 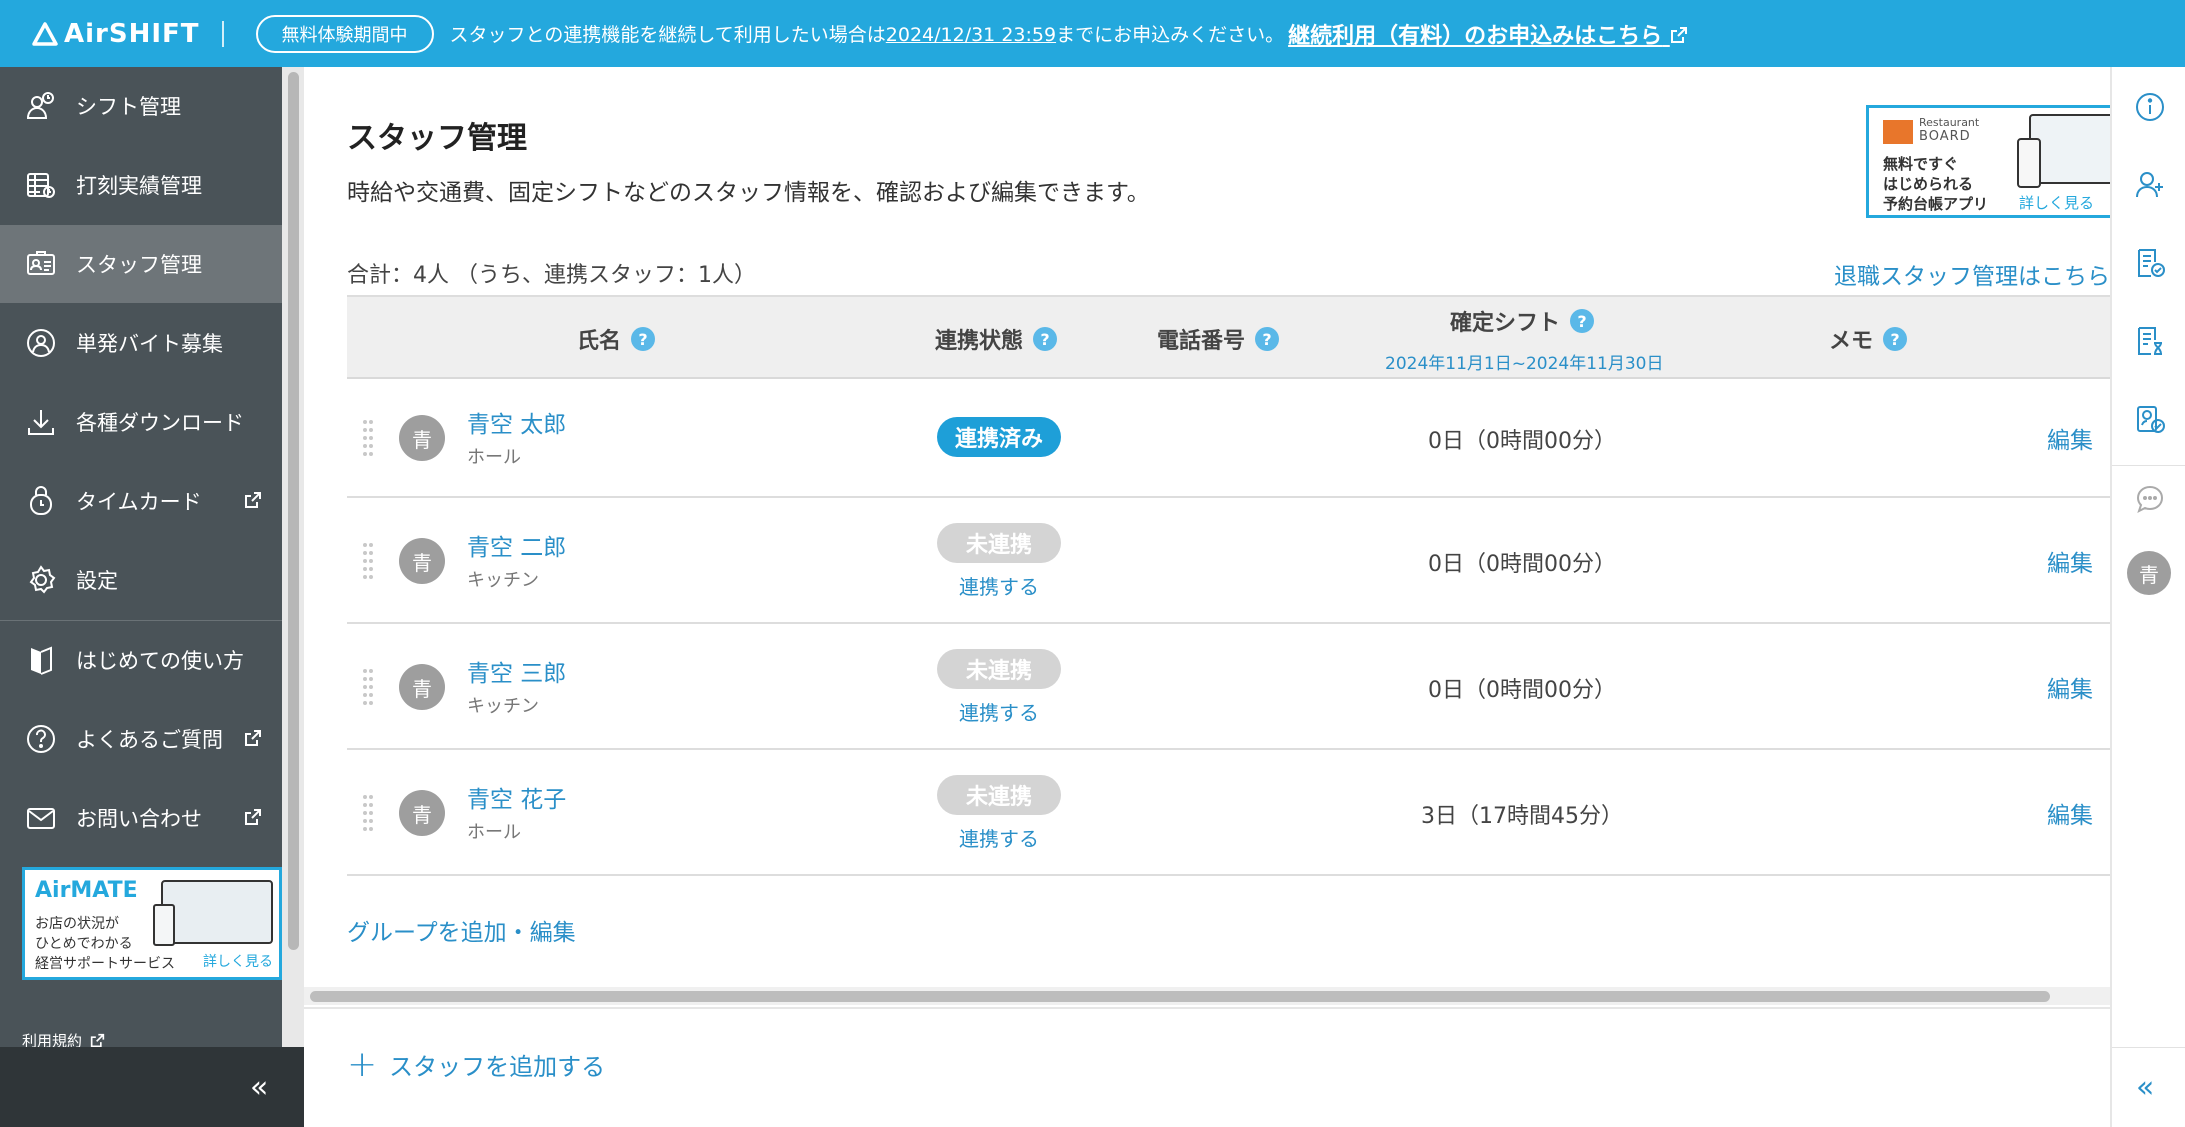 I want to click on staff-group: ホール, so click(x=494, y=832).